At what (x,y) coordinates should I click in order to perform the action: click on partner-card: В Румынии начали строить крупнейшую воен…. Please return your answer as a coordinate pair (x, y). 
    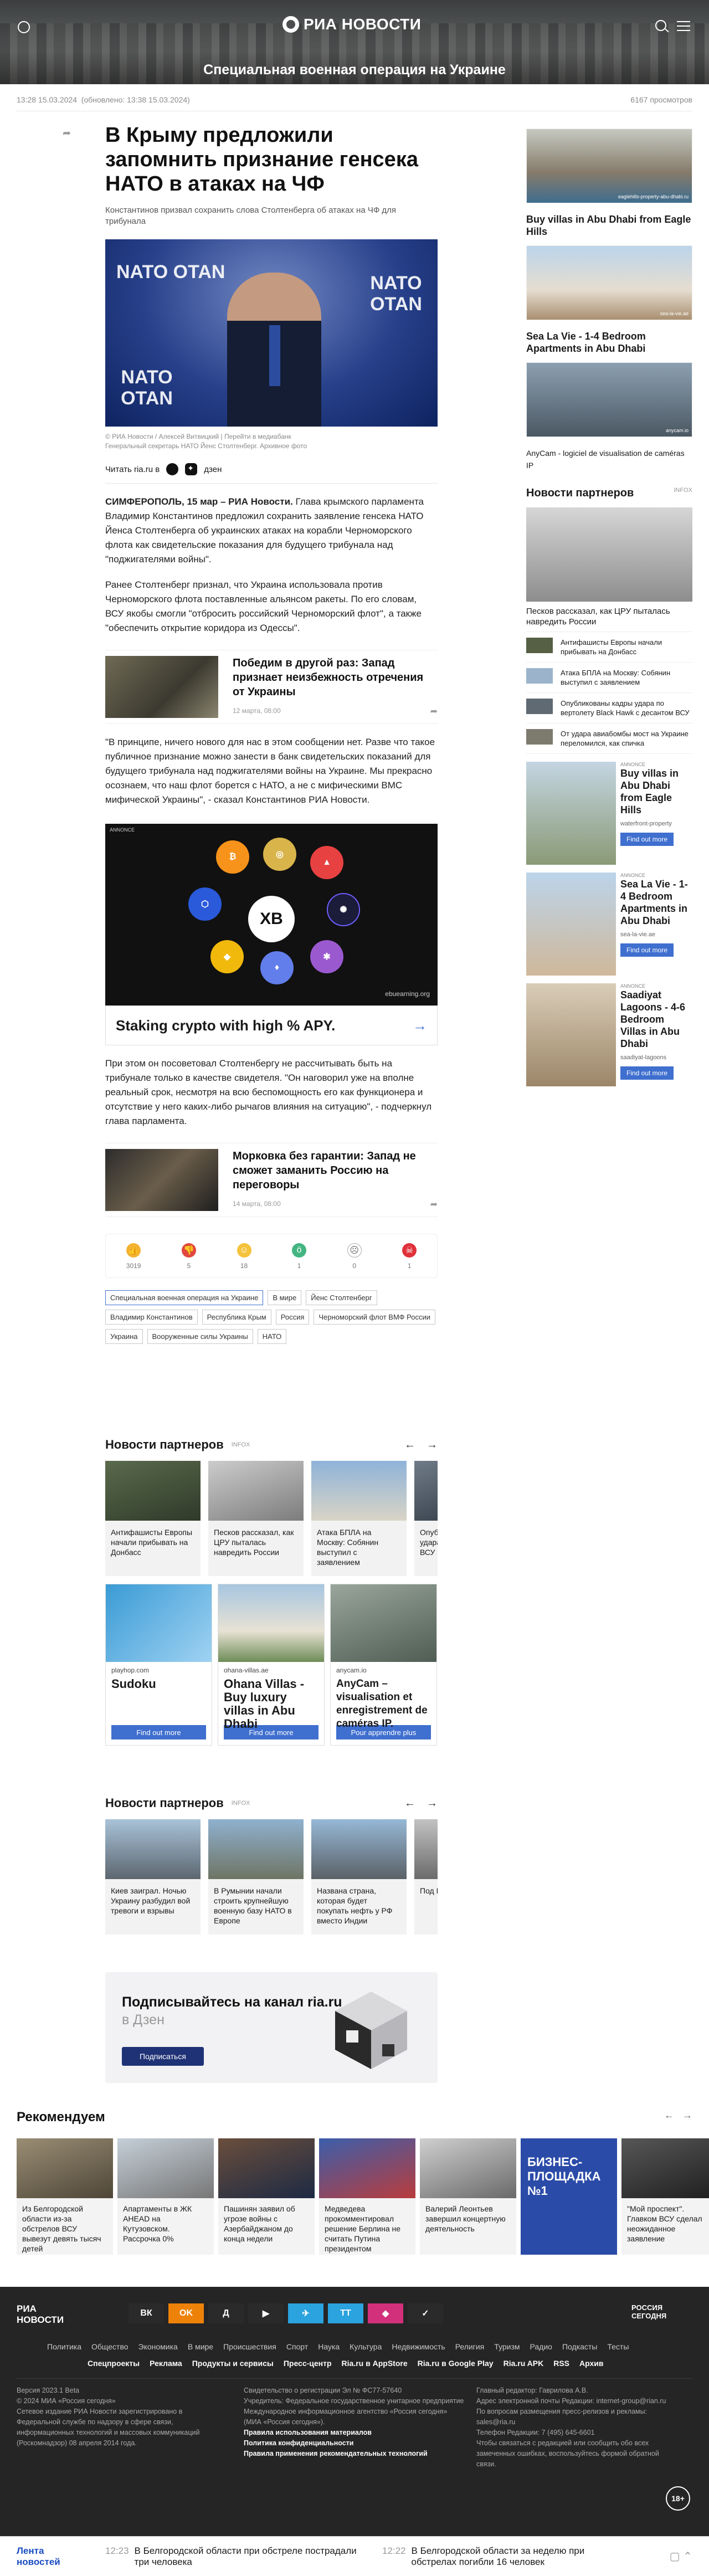
    Looking at the image, I should click on (256, 1876).